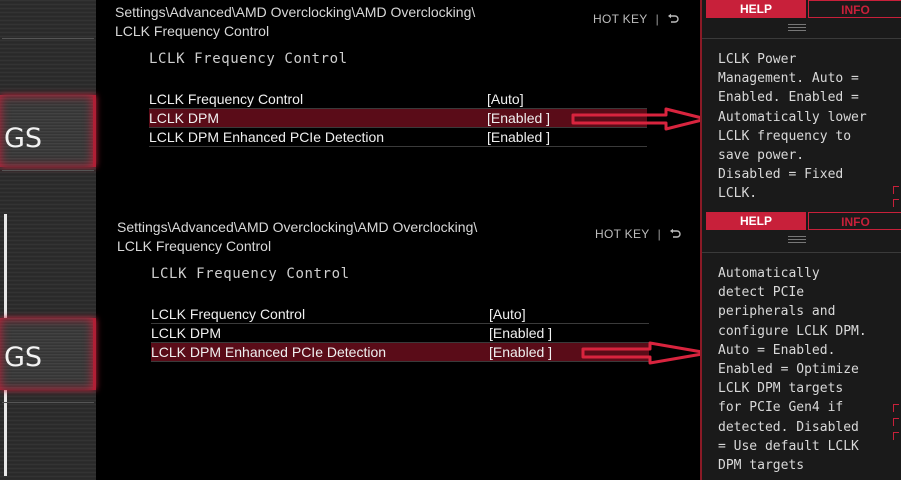  Describe the element at coordinates (400, 333) in the screenshot. I see `setting-row-lclk-dpm: LCLK DPM [Enabled ]` at that location.